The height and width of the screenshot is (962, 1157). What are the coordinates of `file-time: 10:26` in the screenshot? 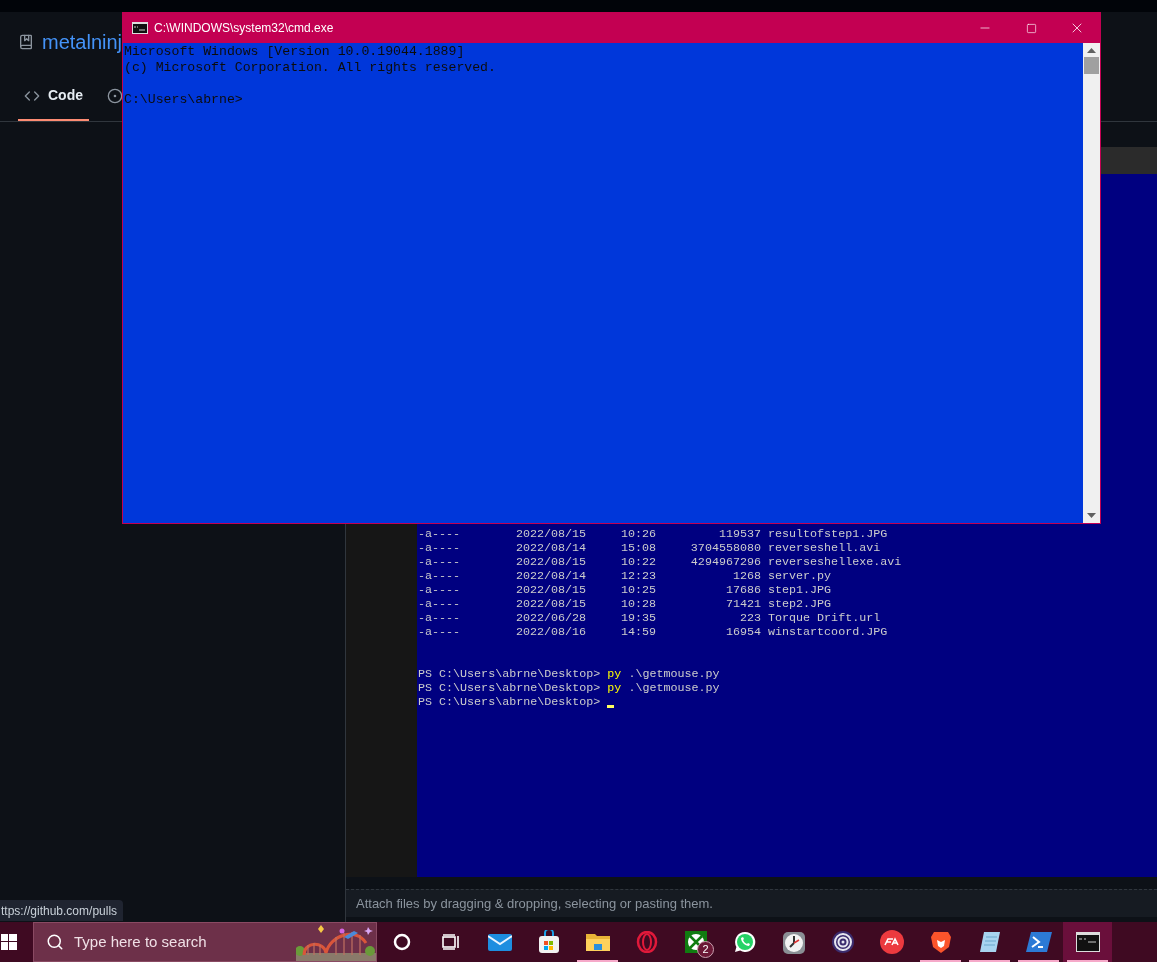 It's located at (639, 534).